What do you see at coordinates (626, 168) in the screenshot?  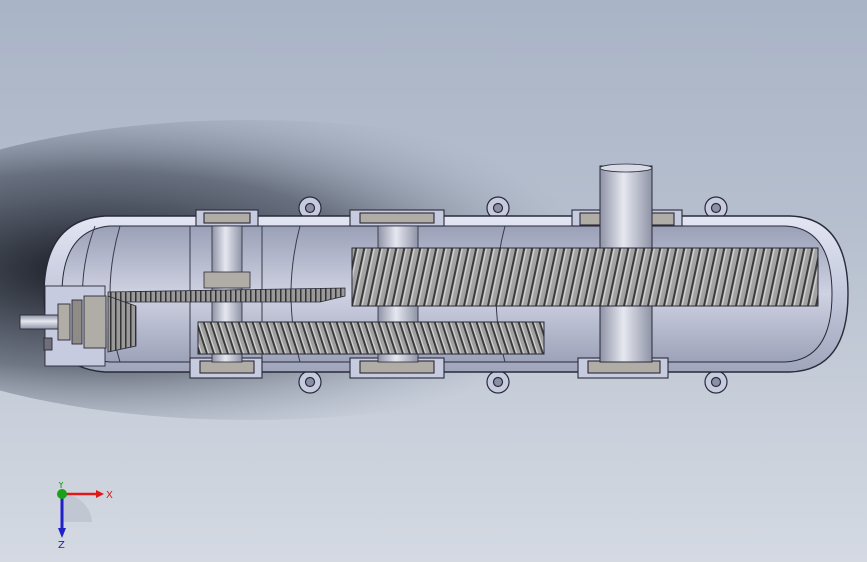 I see `output-shaft-end` at bounding box center [626, 168].